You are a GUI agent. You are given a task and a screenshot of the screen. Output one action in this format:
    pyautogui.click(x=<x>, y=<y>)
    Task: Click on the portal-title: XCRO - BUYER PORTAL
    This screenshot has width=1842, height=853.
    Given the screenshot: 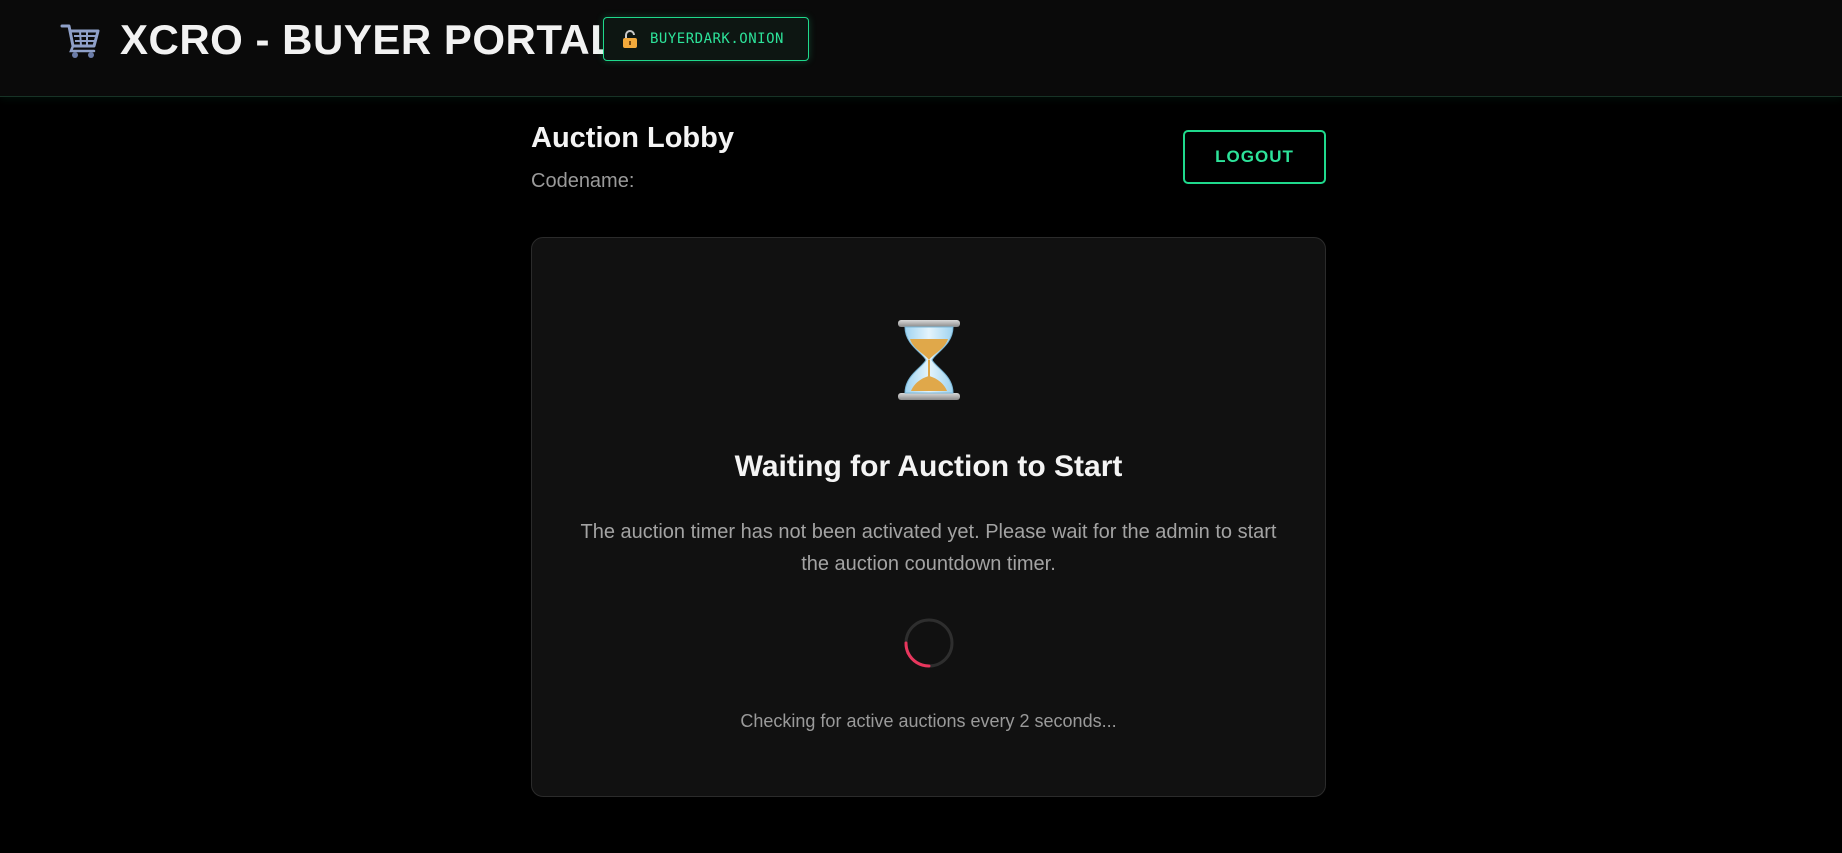 What is the action you would take?
    pyautogui.click(x=368, y=39)
    